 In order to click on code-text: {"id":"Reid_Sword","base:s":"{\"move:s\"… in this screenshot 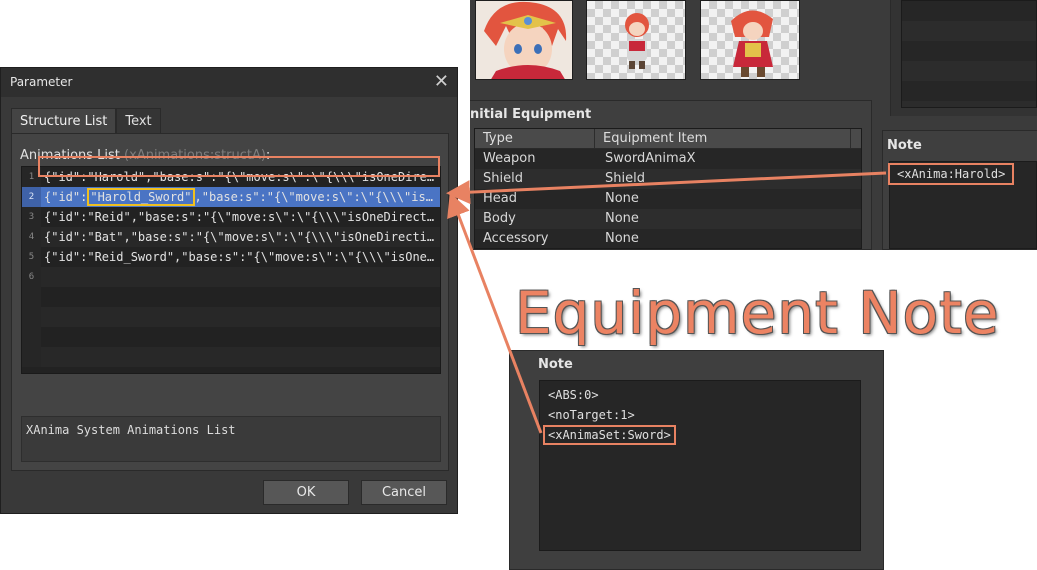, I will do `click(240, 257)`.